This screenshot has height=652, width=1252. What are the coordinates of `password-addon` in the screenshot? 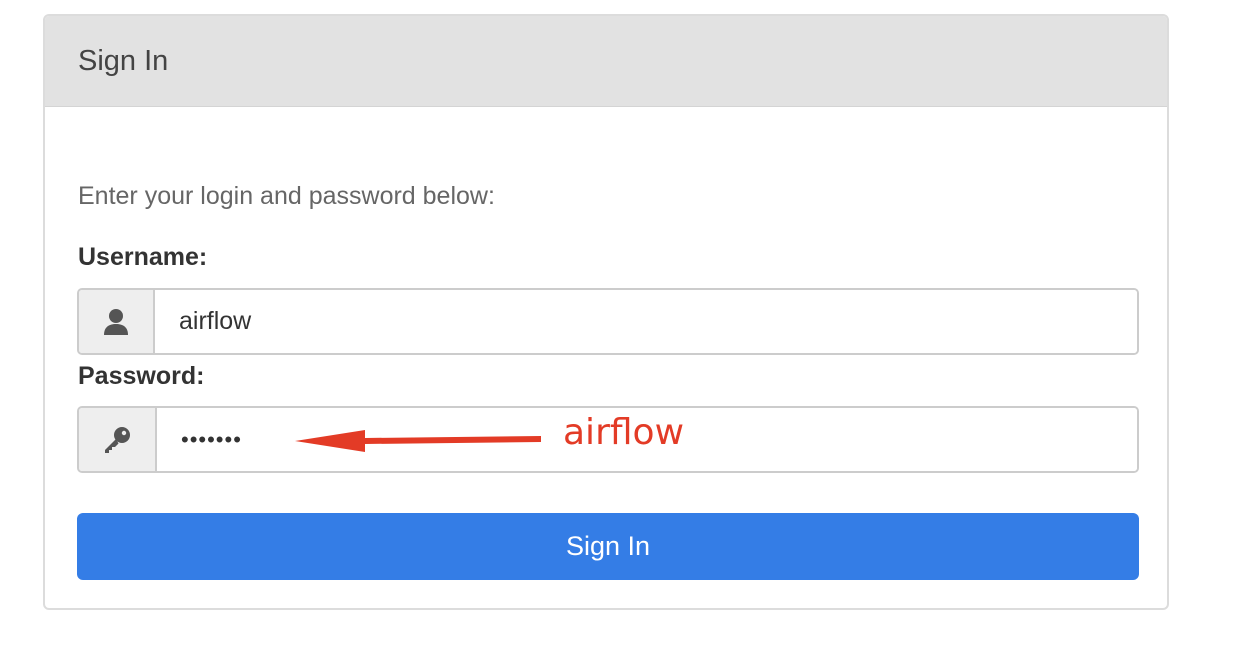 It's located at (118, 439).